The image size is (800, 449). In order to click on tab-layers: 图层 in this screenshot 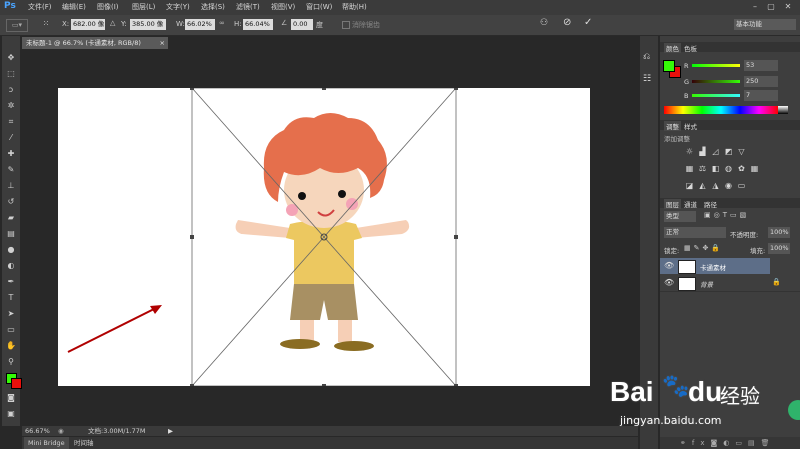, I will do `click(672, 204)`.